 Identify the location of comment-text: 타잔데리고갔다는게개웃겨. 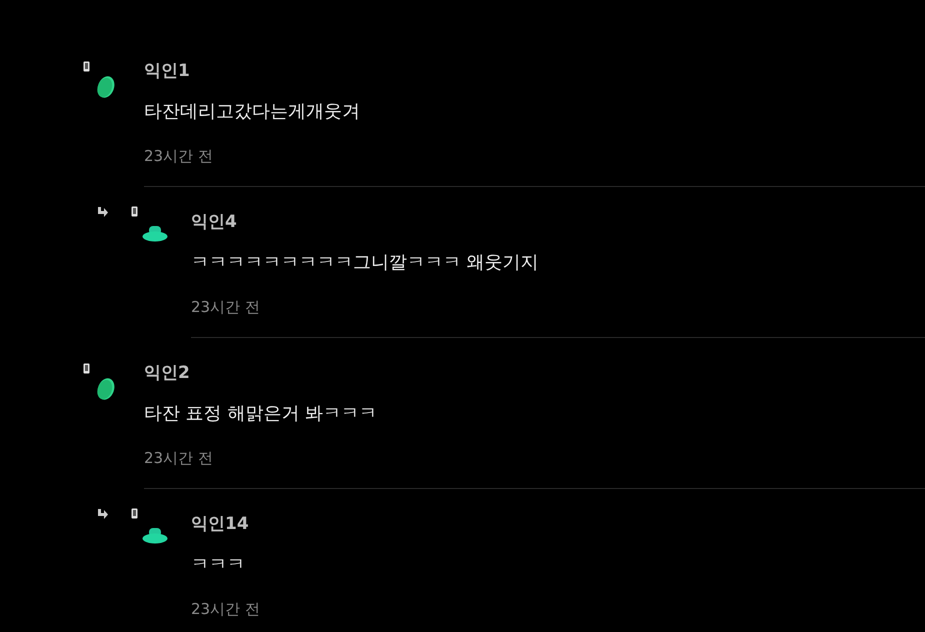
(252, 112).